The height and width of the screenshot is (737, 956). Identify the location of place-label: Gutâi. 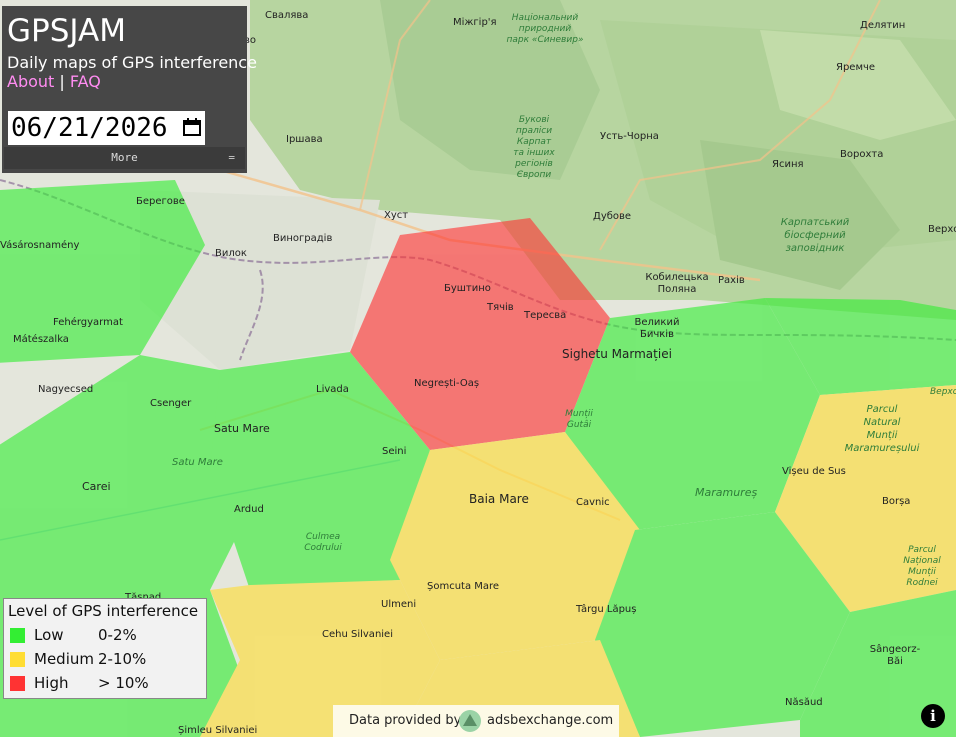
(579, 425).